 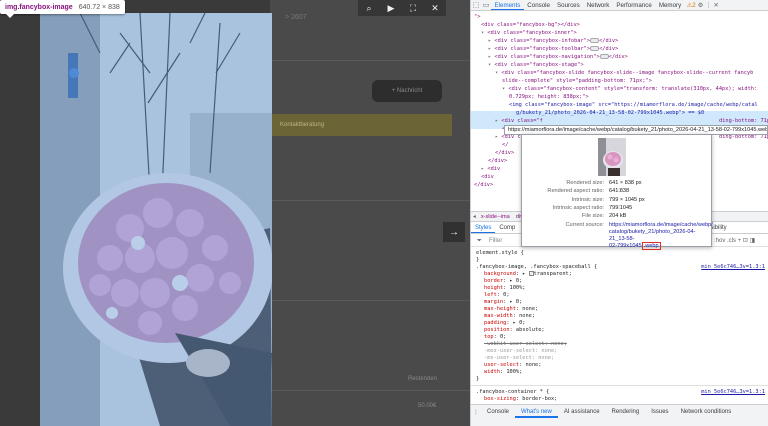 What do you see at coordinates (503, 372) in the screenshot?
I see `css-prop-width: width: 100%;` at bounding box center [503, 372].